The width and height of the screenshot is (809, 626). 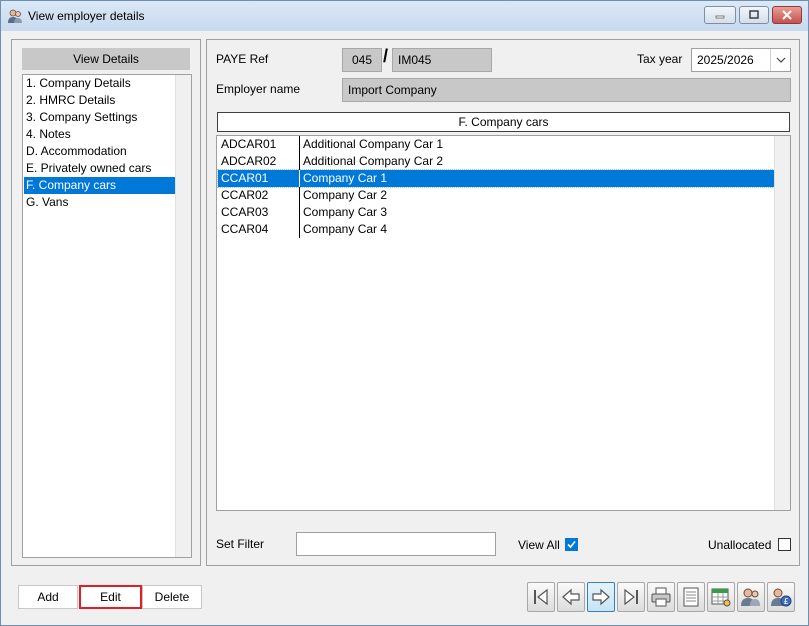 What do you see at coordinates (442, 60) in the screenshot?
I see `paye-ref-field: IM045` at bounding box center [442, 60].